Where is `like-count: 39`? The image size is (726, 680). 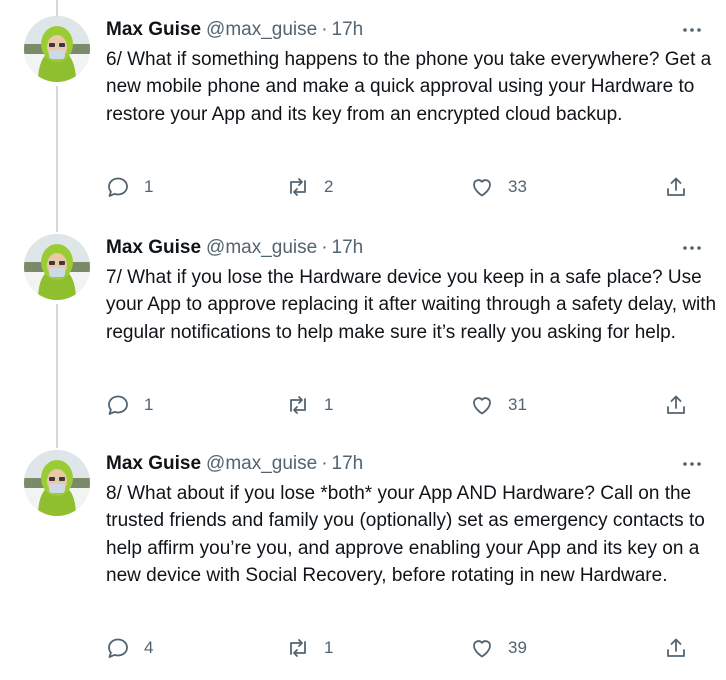 like-count: 39 is located at coordinates (517, 647).